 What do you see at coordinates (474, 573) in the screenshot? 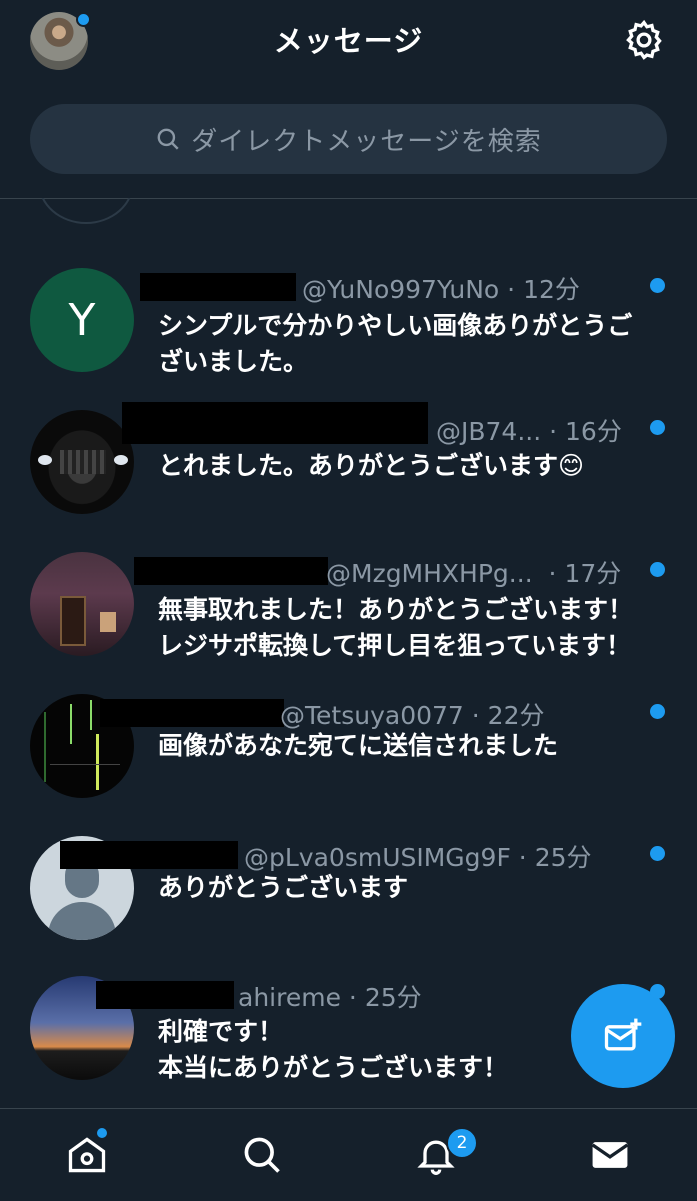
I see `conversation-meta: @MzgMHXHPg... · 17分` at bounding box center [474, 573].